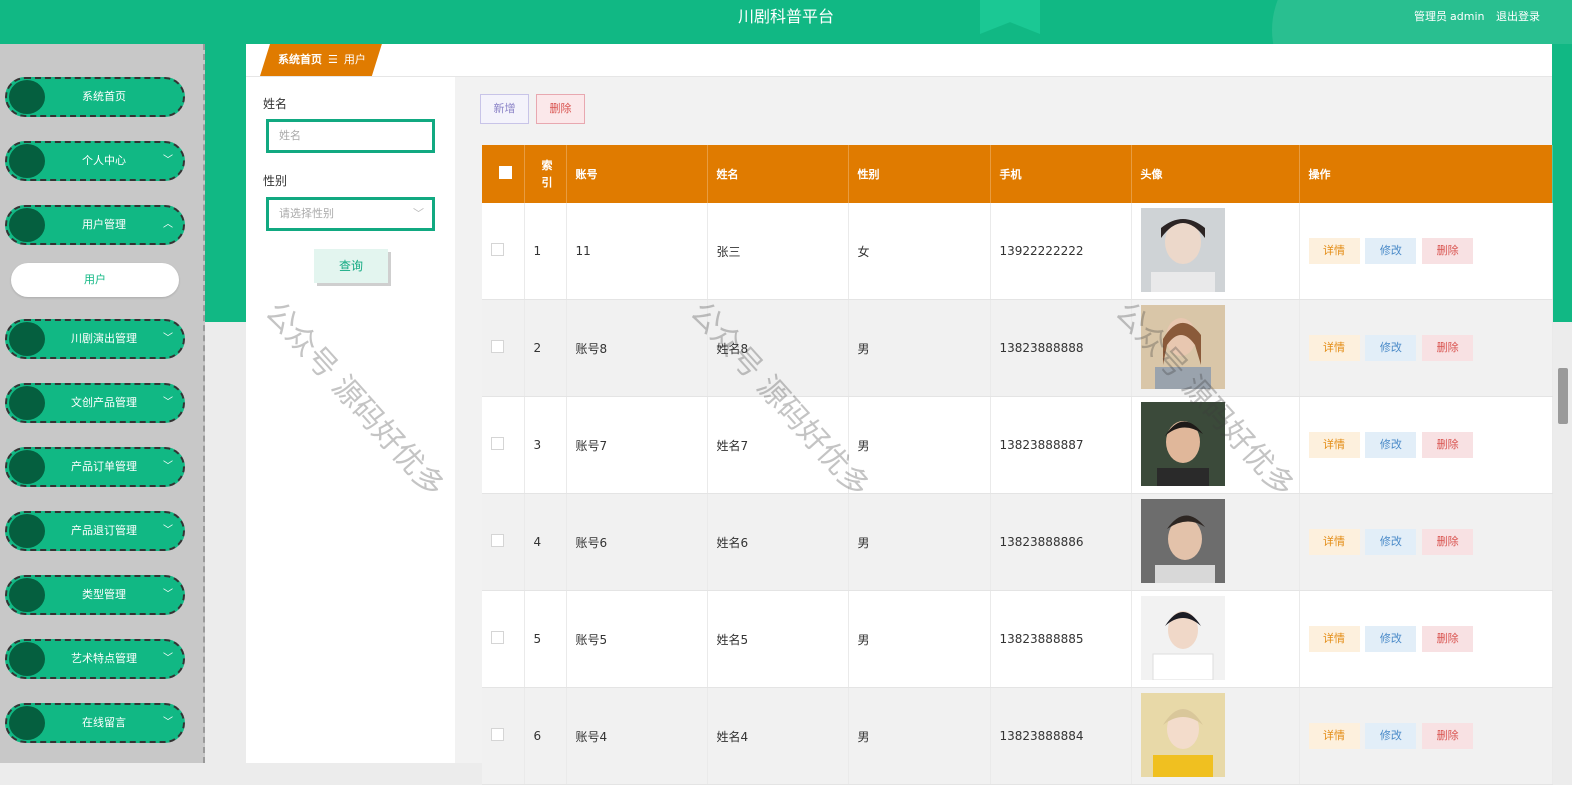 This screenshot has height=785, width=1572. I want to click on sidebar-item-user-management: 用户管理 ︿, so click(95, 225).